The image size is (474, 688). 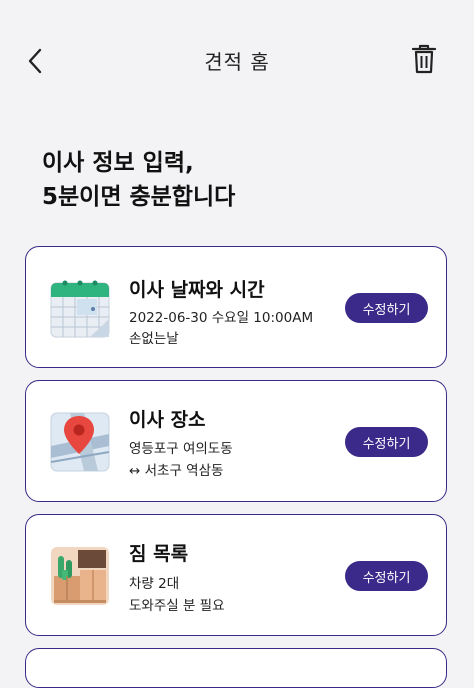 I want to click on card-title: 이사 날짜와 시간, so click(x=197, y=290).